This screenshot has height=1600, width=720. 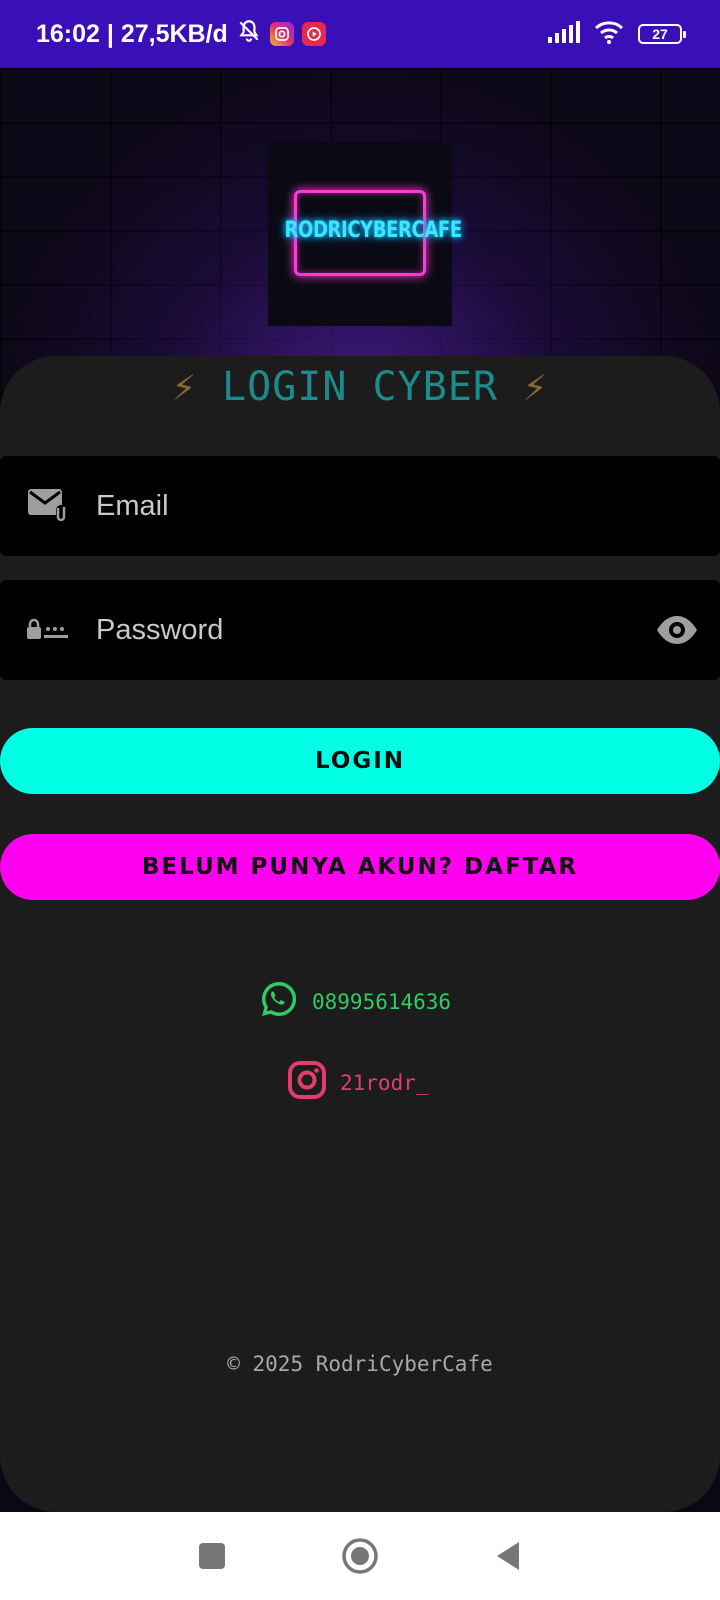 What do you see at coordinates (536, 387) in the screenshot?
I see `bolt-right-icon: ⚡` at bounding box center [536, 387].